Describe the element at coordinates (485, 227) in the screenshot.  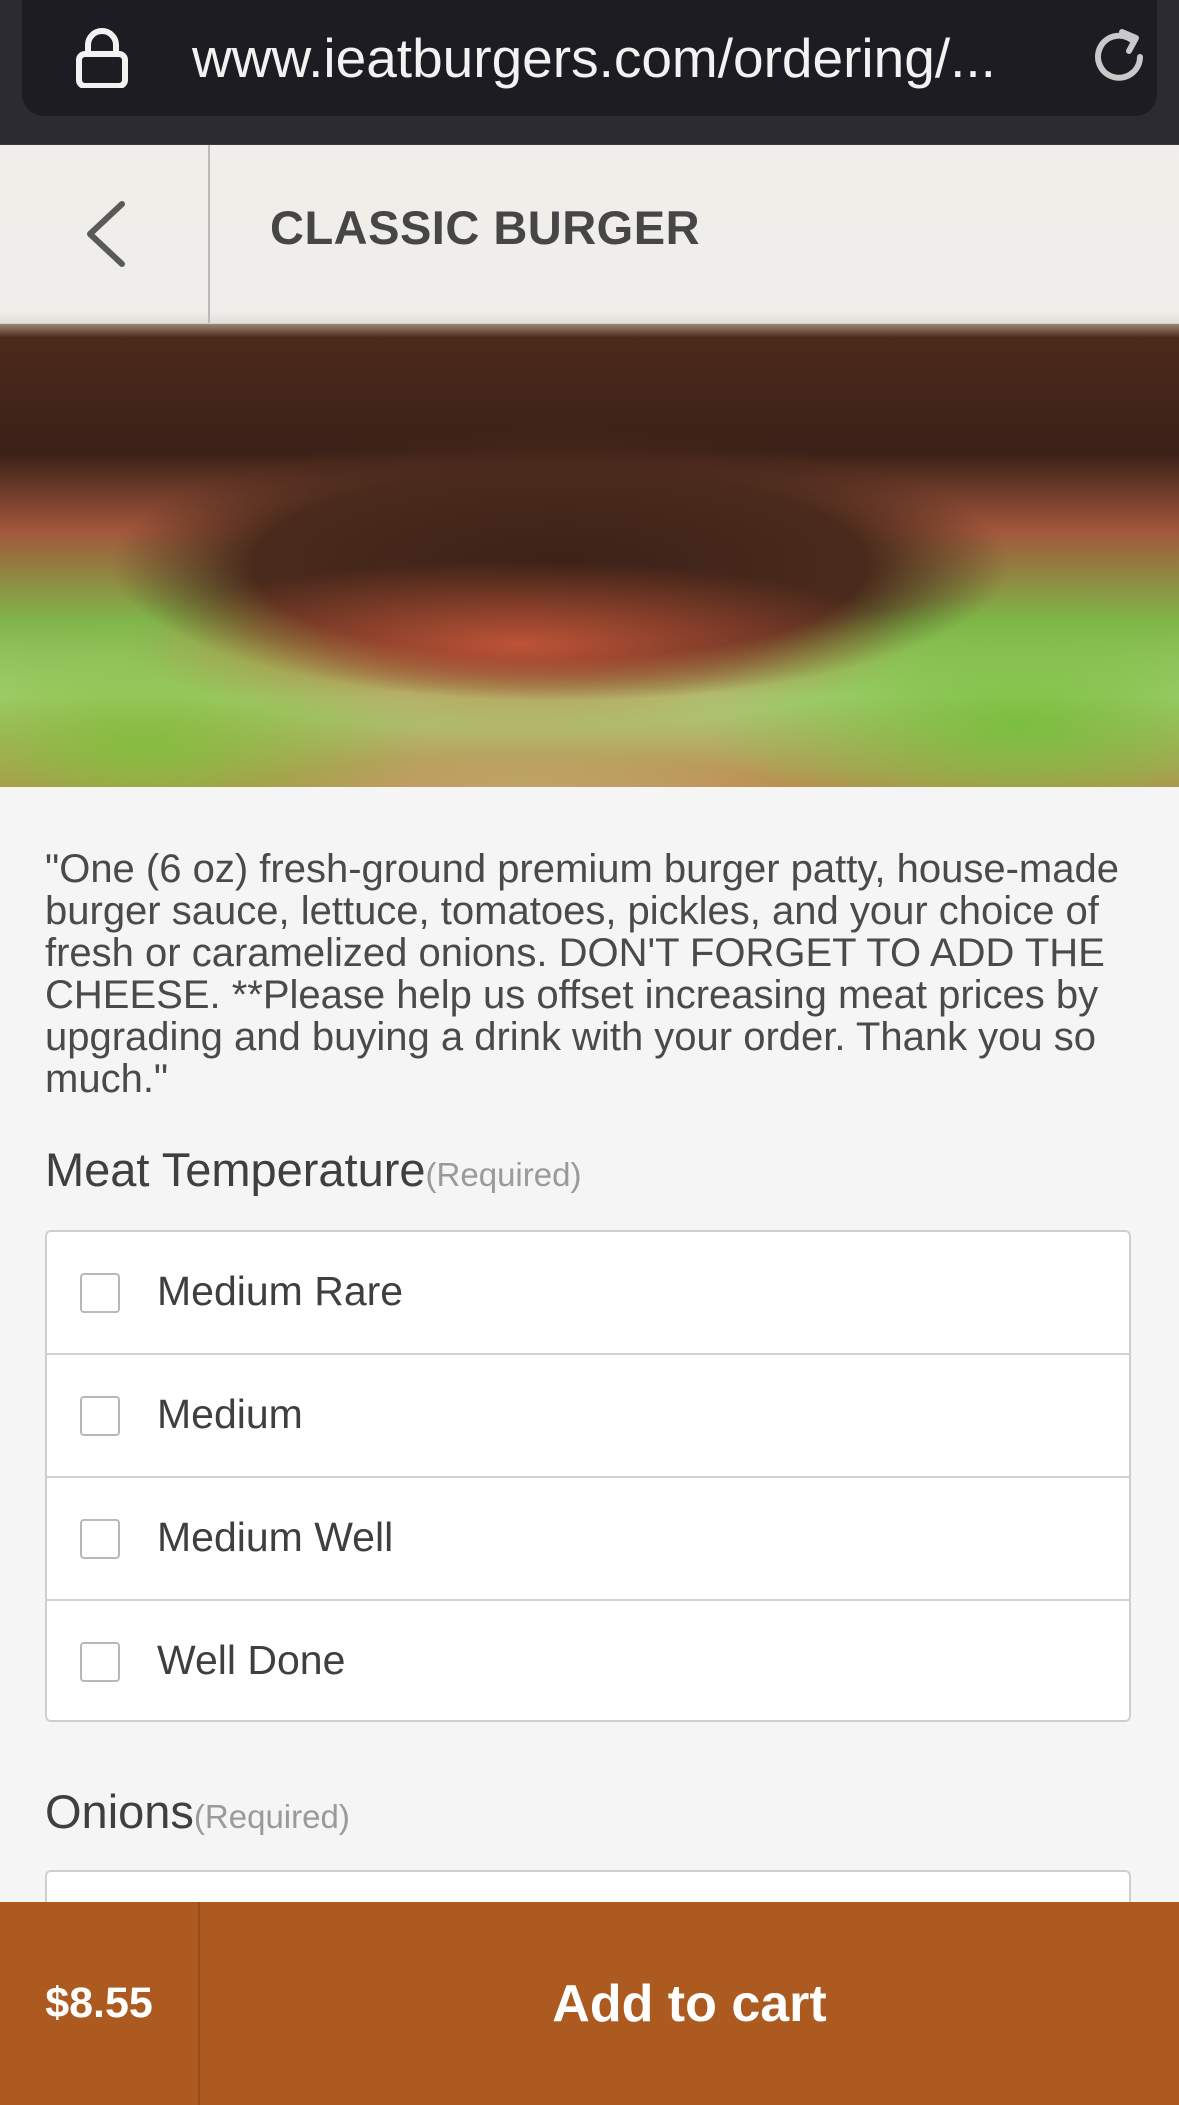
I see `page-title: CLASSIC BURGER` at that location.